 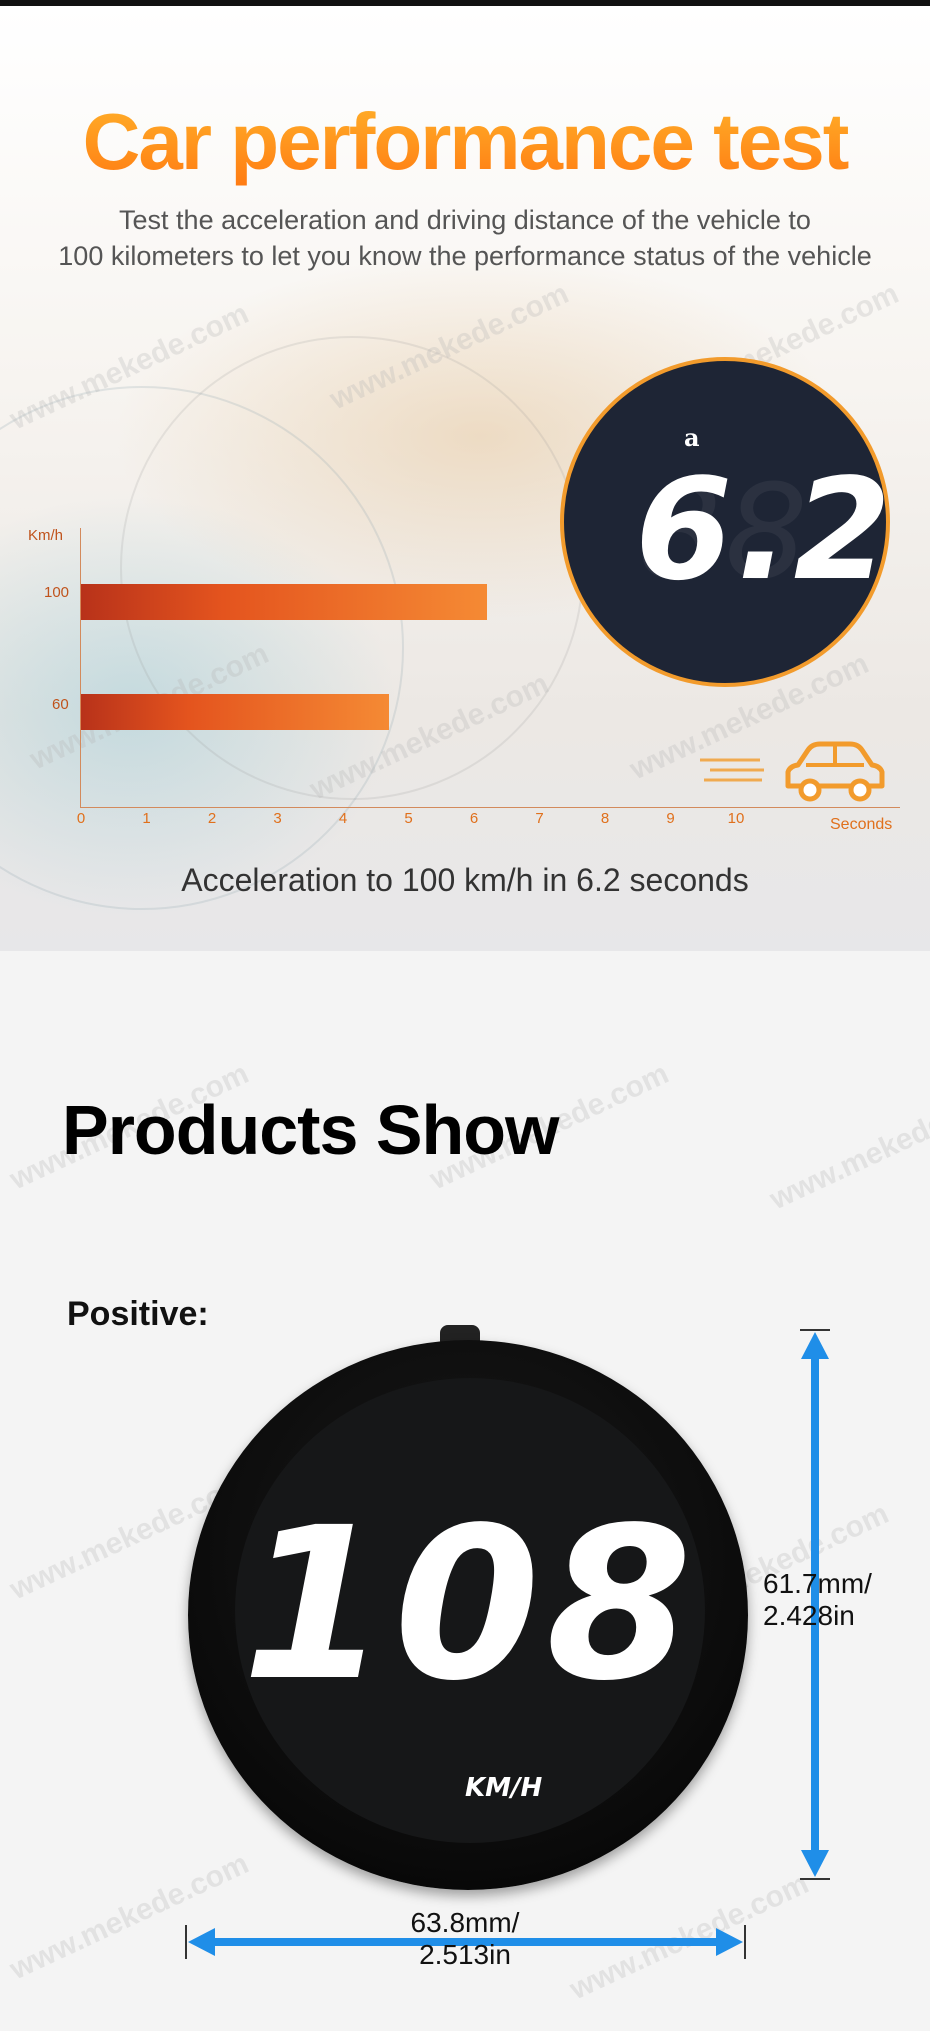 What do you see at coordinates (80, 668) in the screenshot?
I see `y-axis-line` at bounding box center [80, 668].